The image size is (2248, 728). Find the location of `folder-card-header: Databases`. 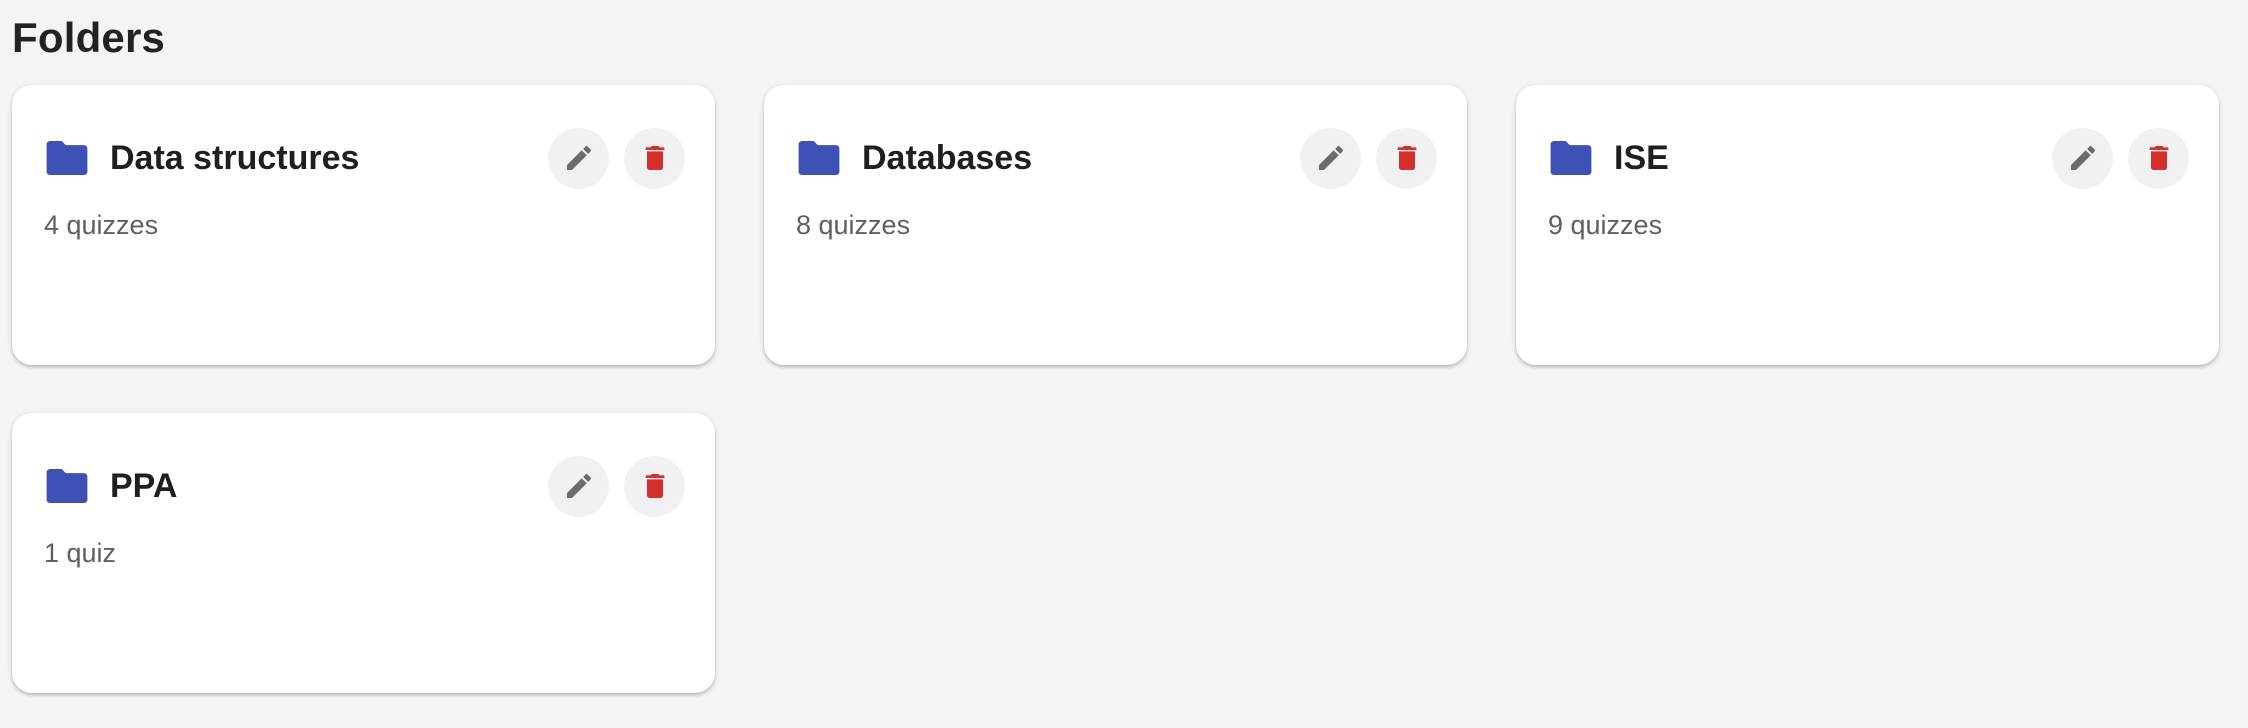

folder-card-header: Databases is located at coordinates (1117, 158).